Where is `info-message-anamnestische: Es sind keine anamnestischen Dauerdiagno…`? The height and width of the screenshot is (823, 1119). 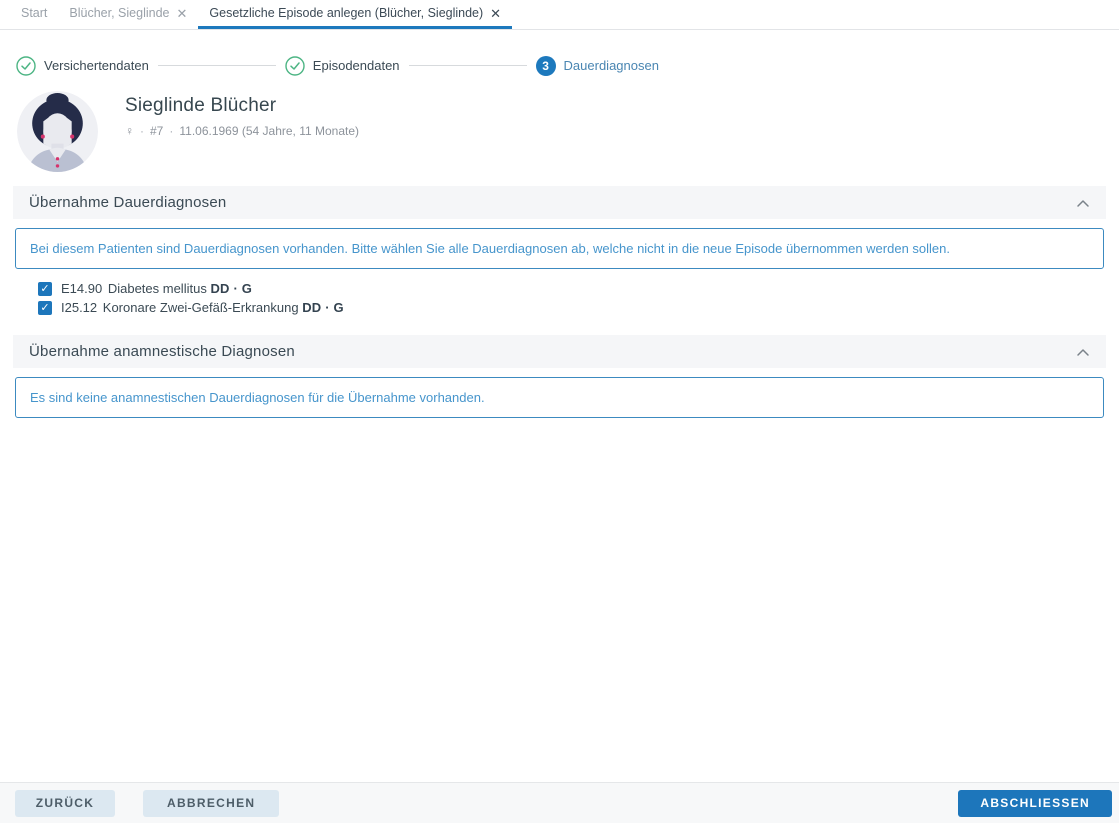 info-message-anamnestische: Es sind keine anamnestischen Dauerdiagno… is located at coordinates (559, 397).